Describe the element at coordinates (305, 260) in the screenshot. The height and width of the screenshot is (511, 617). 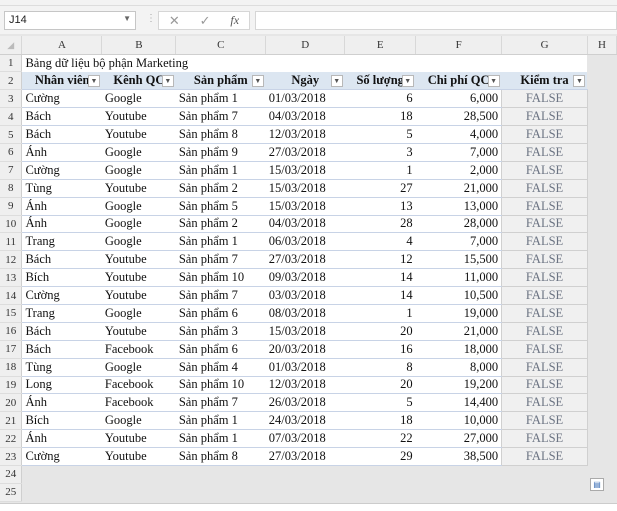
I see `cell: 27/03/2018` at that location.